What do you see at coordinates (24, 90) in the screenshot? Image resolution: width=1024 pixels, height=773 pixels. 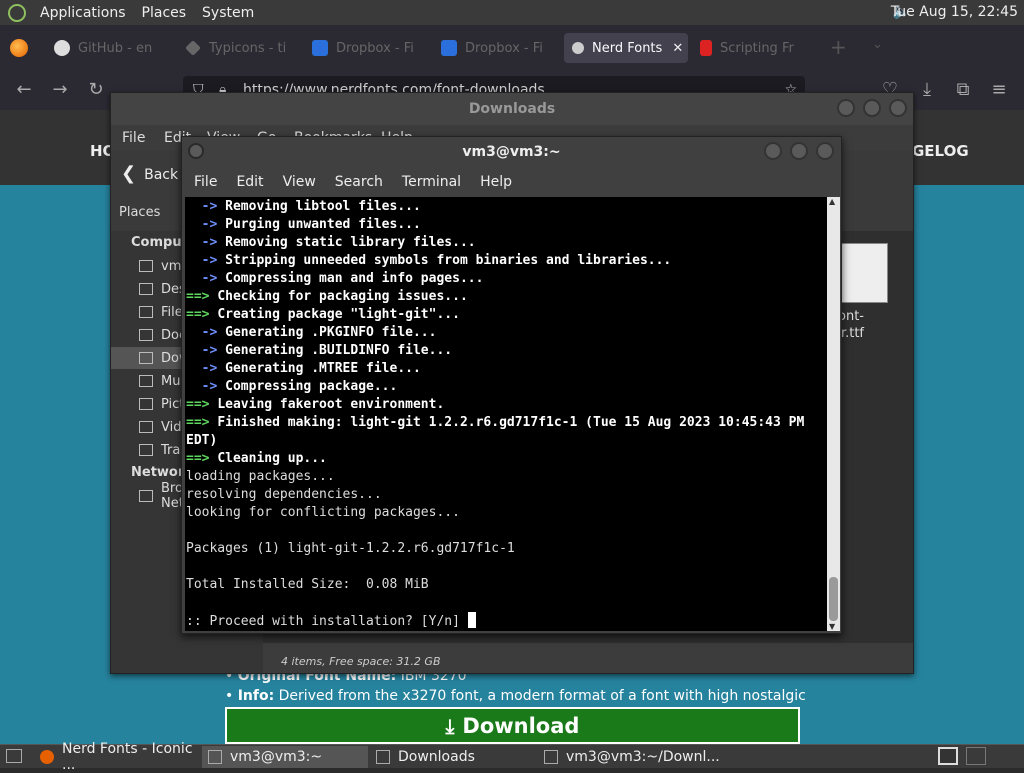 I see `back-arrow-icon: ←` at bounding box center [24, 90].